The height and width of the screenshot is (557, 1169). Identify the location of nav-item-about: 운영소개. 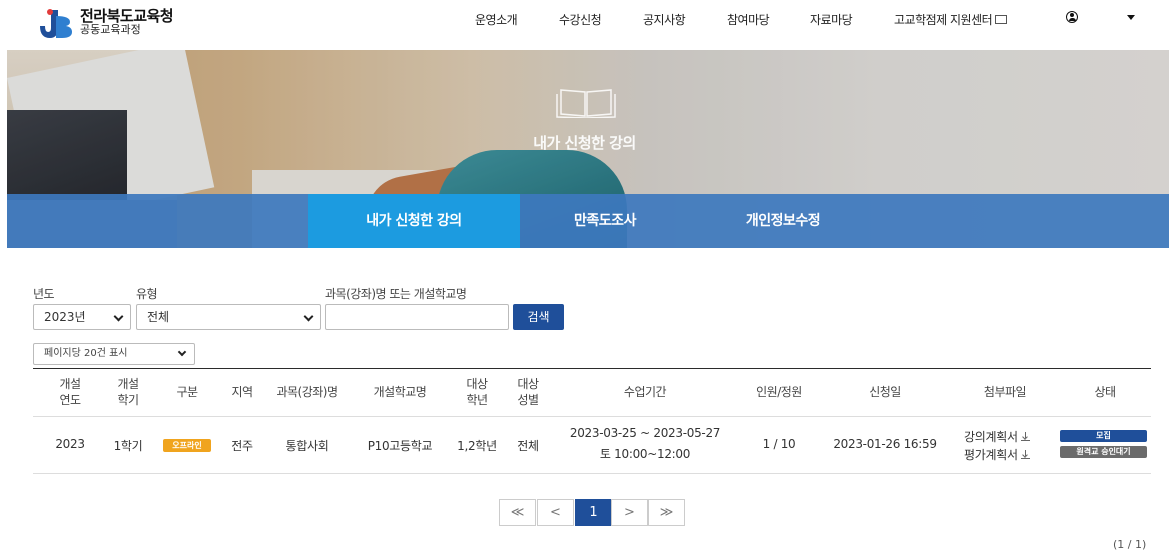
(496, 19).